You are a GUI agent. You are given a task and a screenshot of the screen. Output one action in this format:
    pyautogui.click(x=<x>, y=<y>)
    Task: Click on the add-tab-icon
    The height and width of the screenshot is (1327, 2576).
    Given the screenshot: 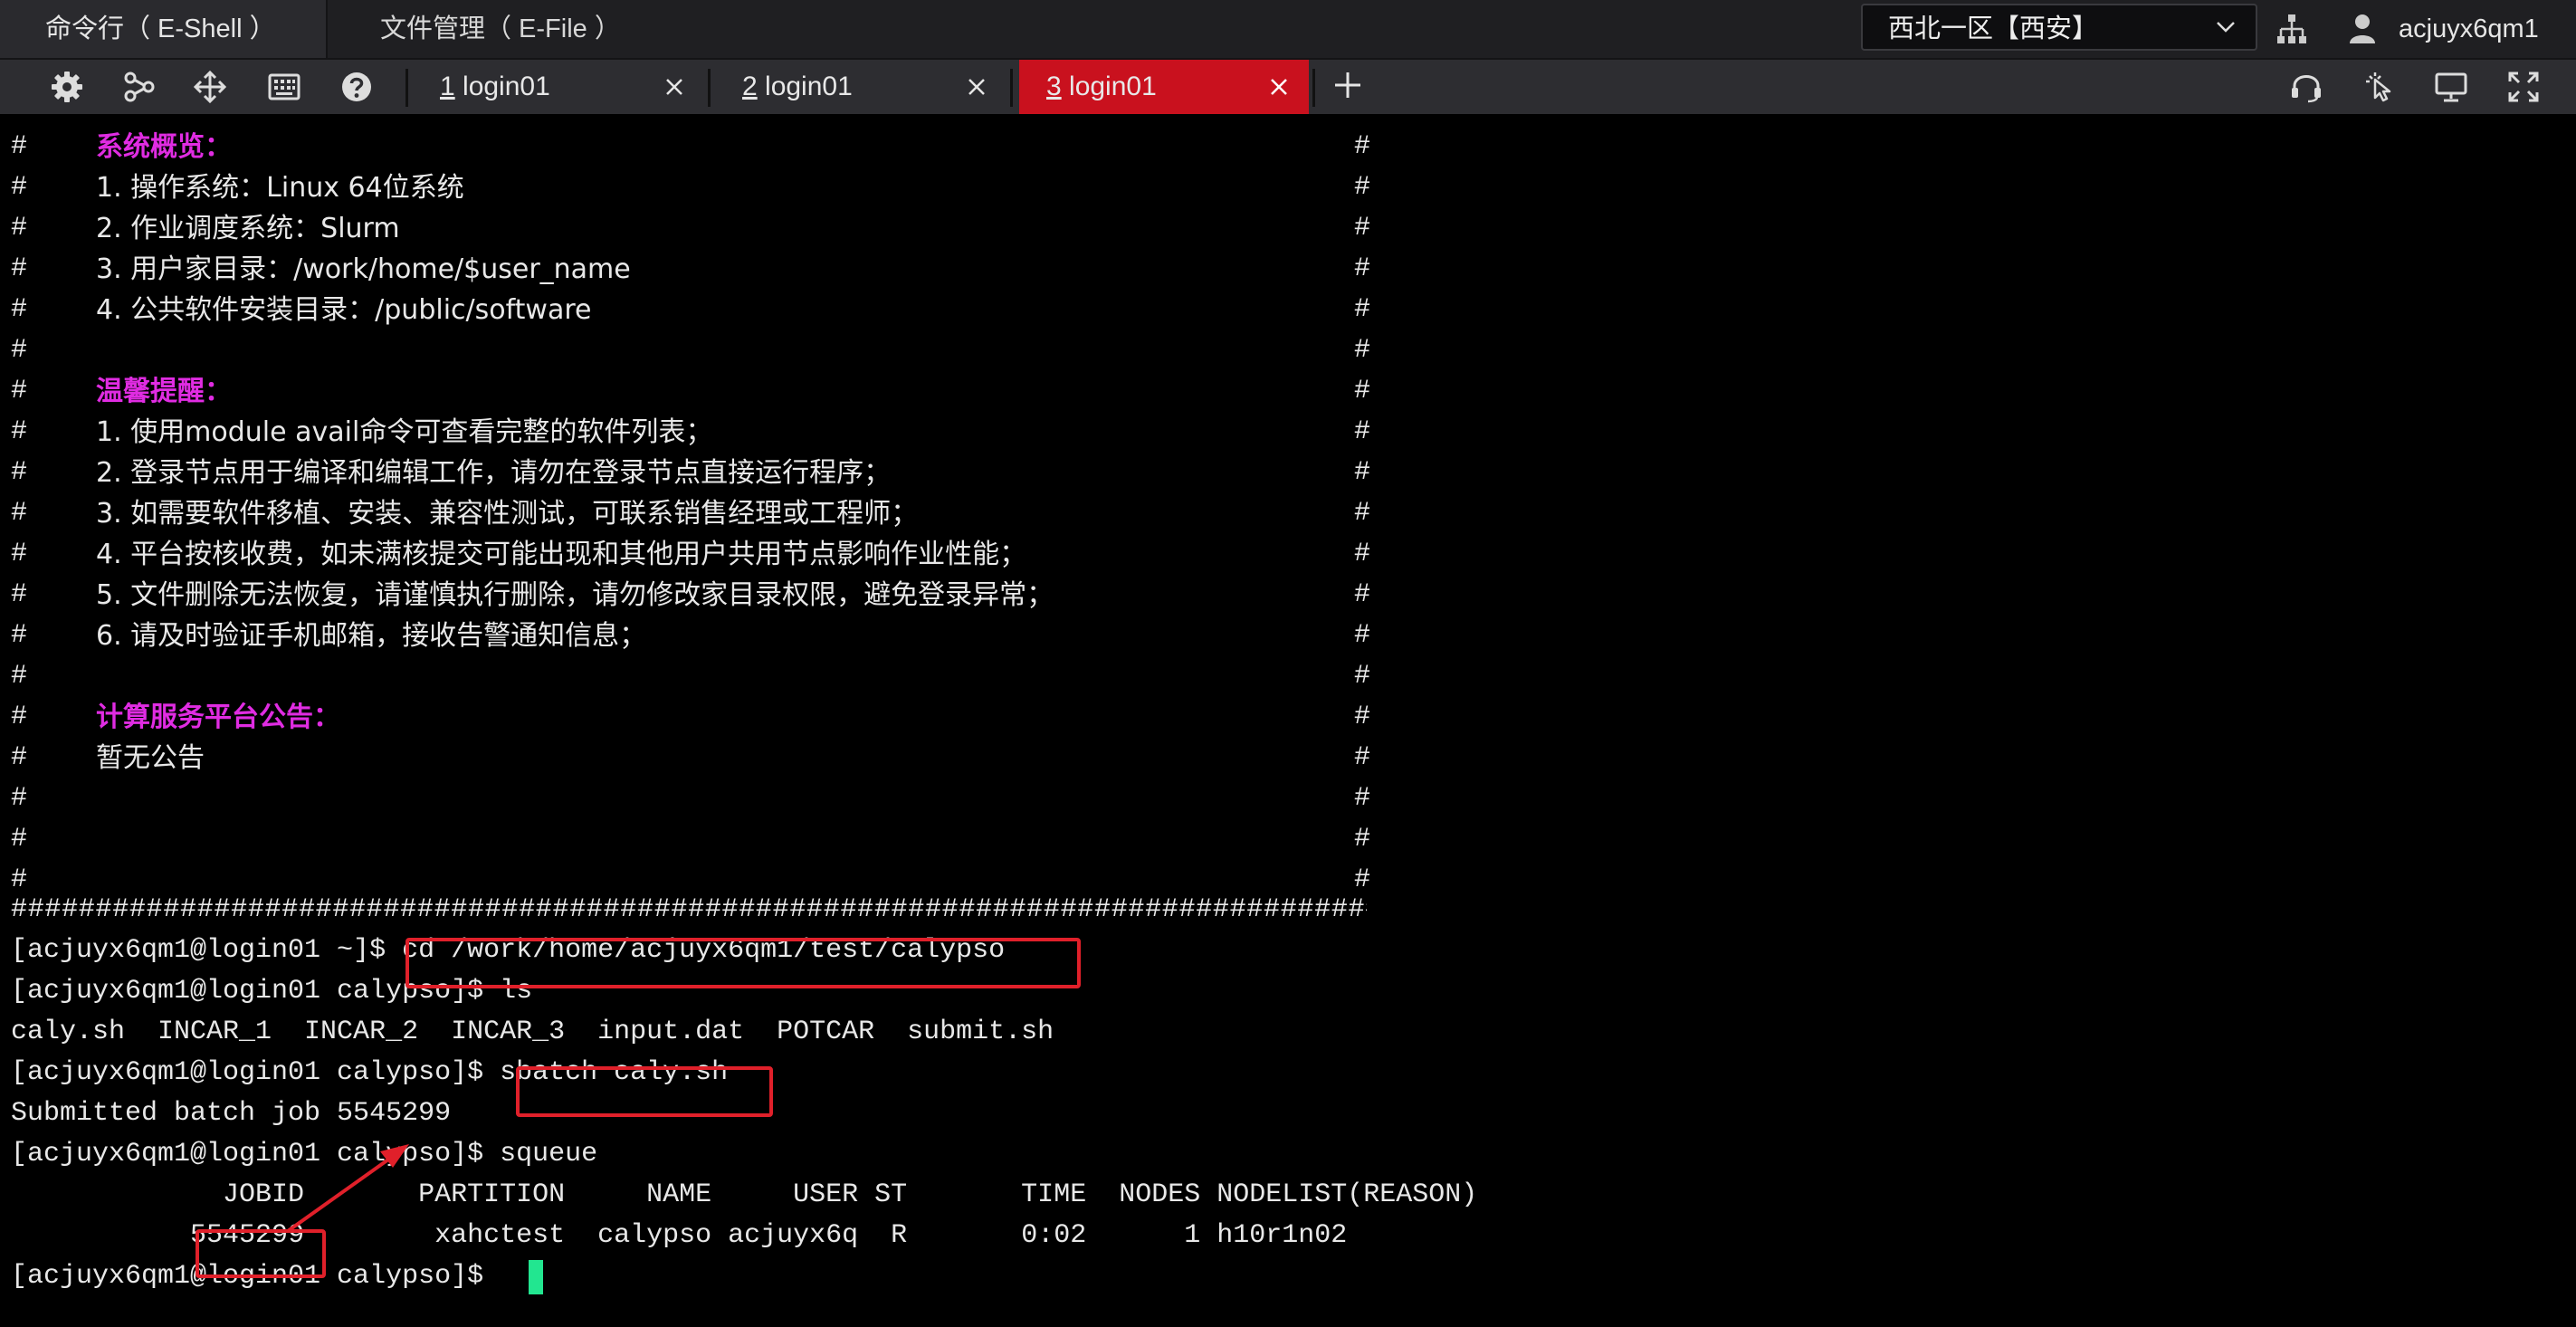 What is the action you would take?
    pyautogui.click(x=1348, y=85)
    